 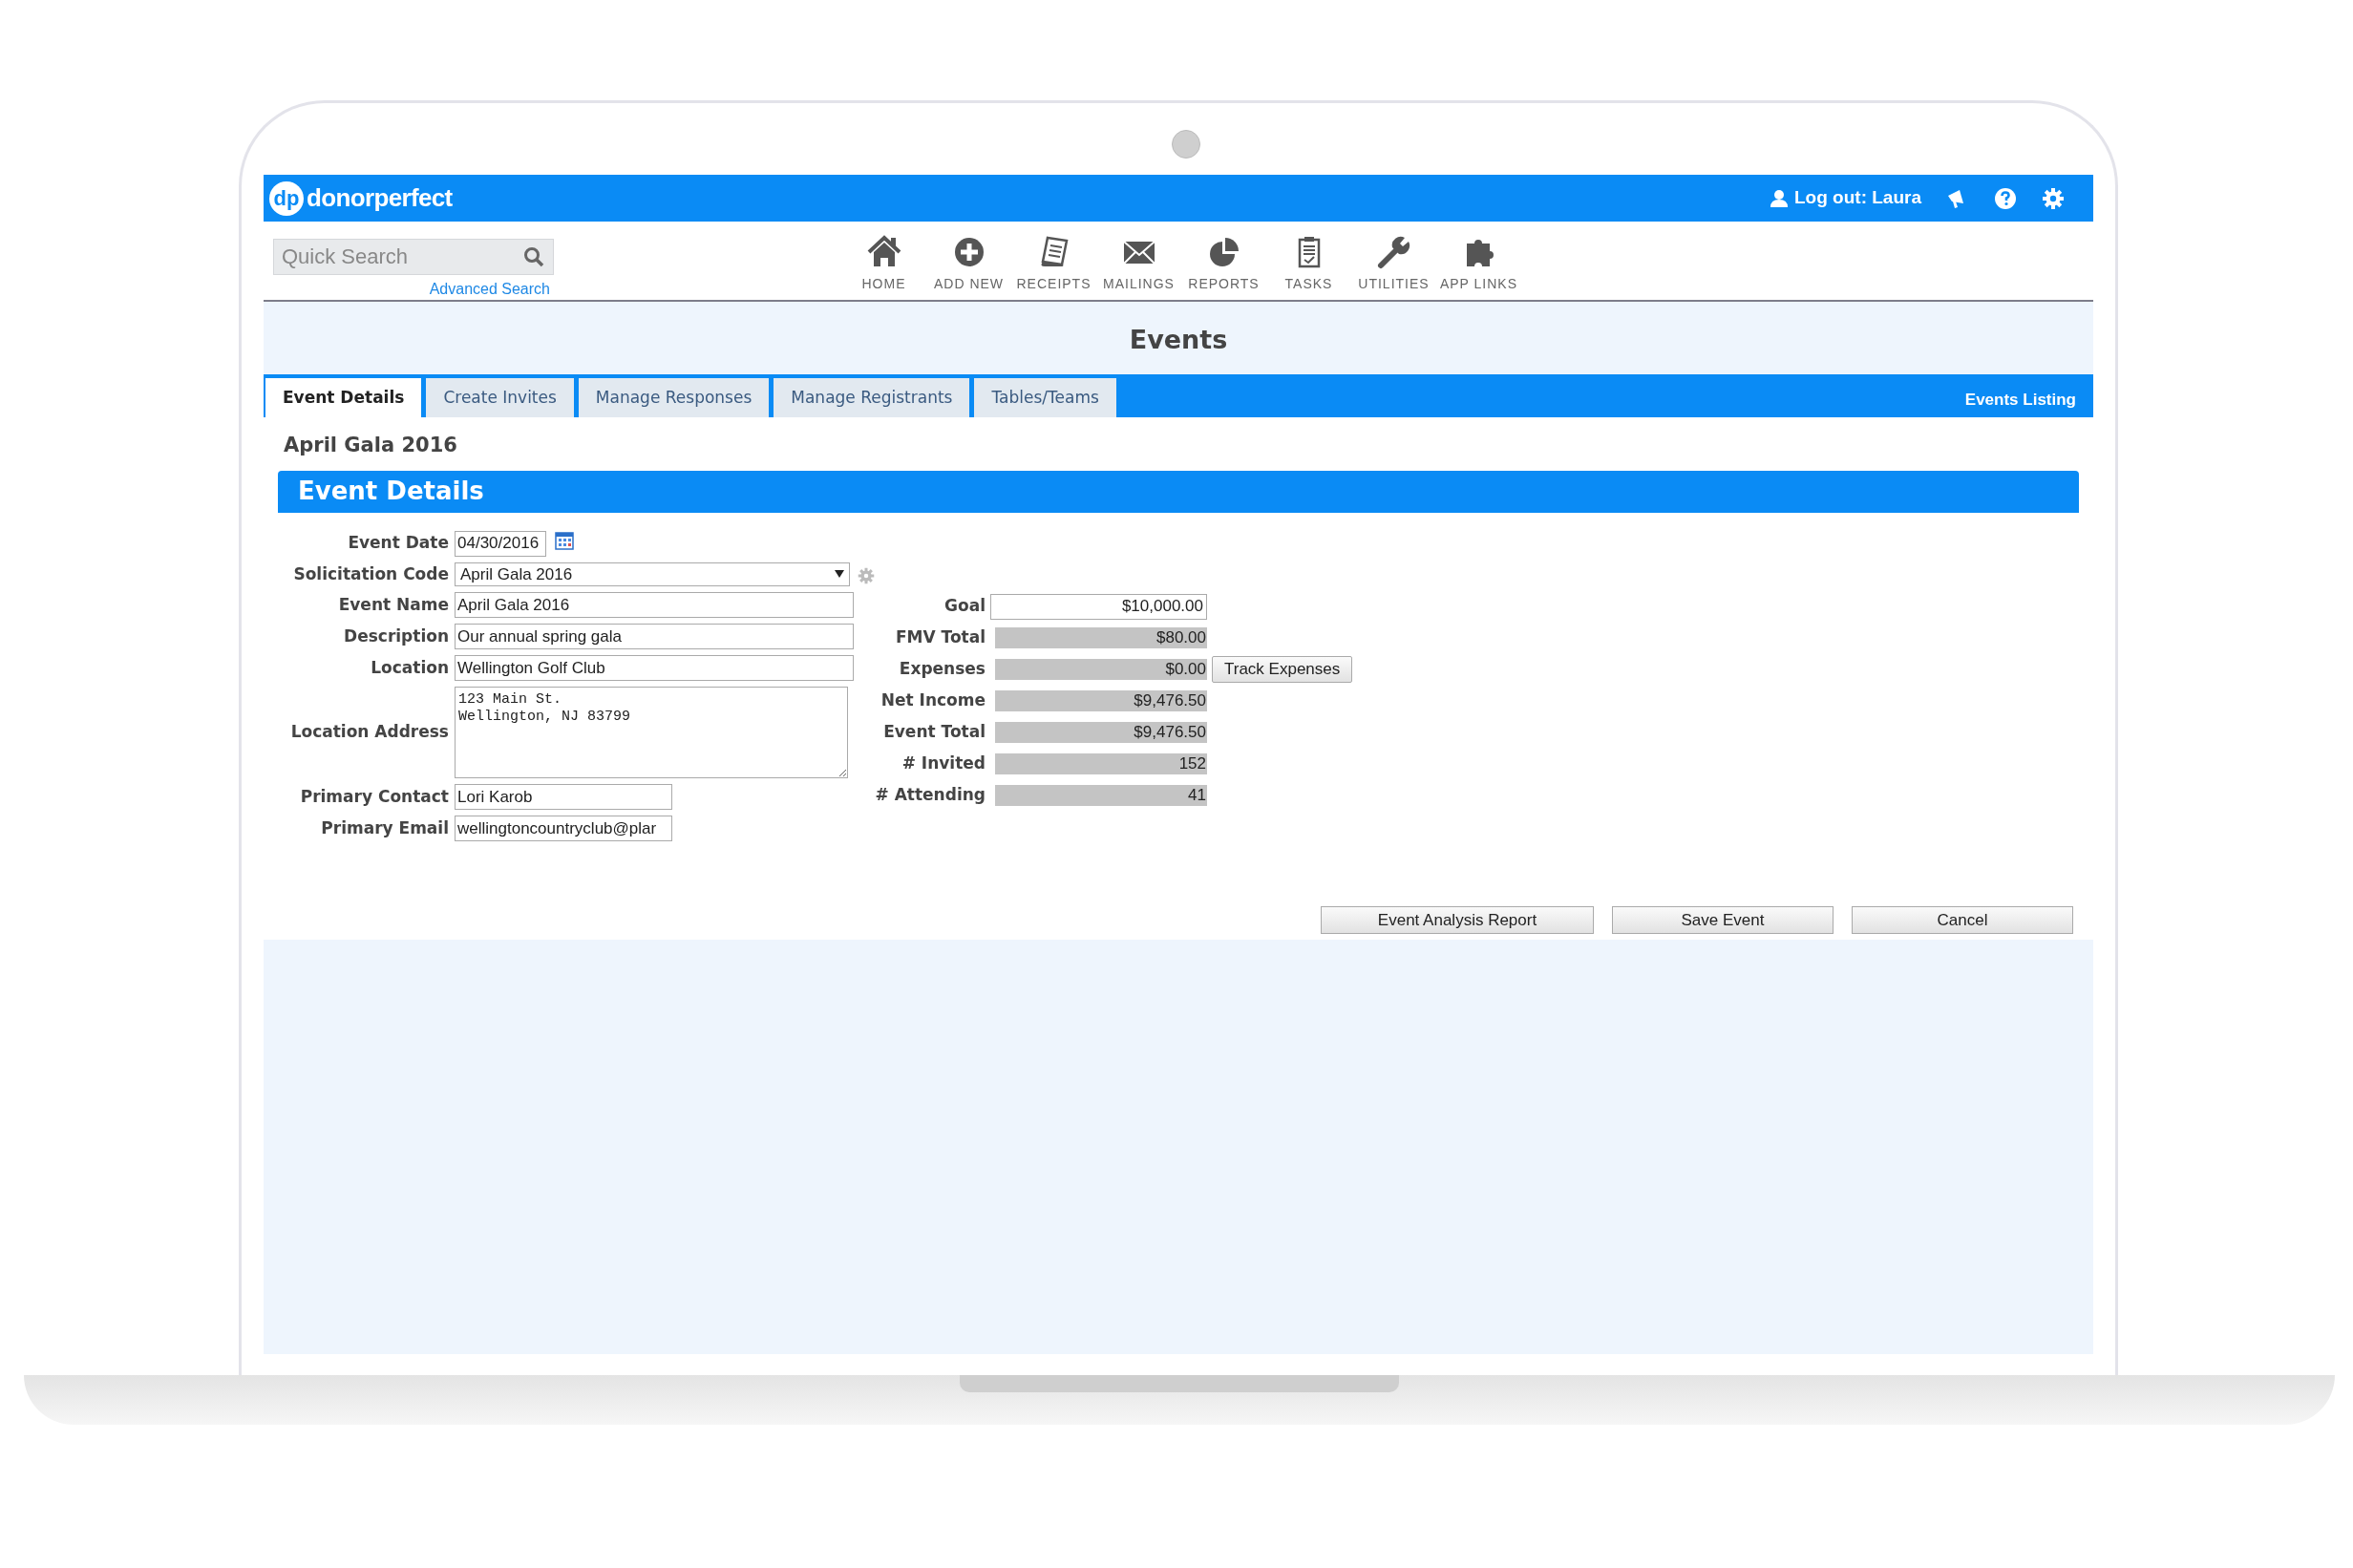 I want to click on goal-field: $10,000.00, so click(x=1098, y=606).